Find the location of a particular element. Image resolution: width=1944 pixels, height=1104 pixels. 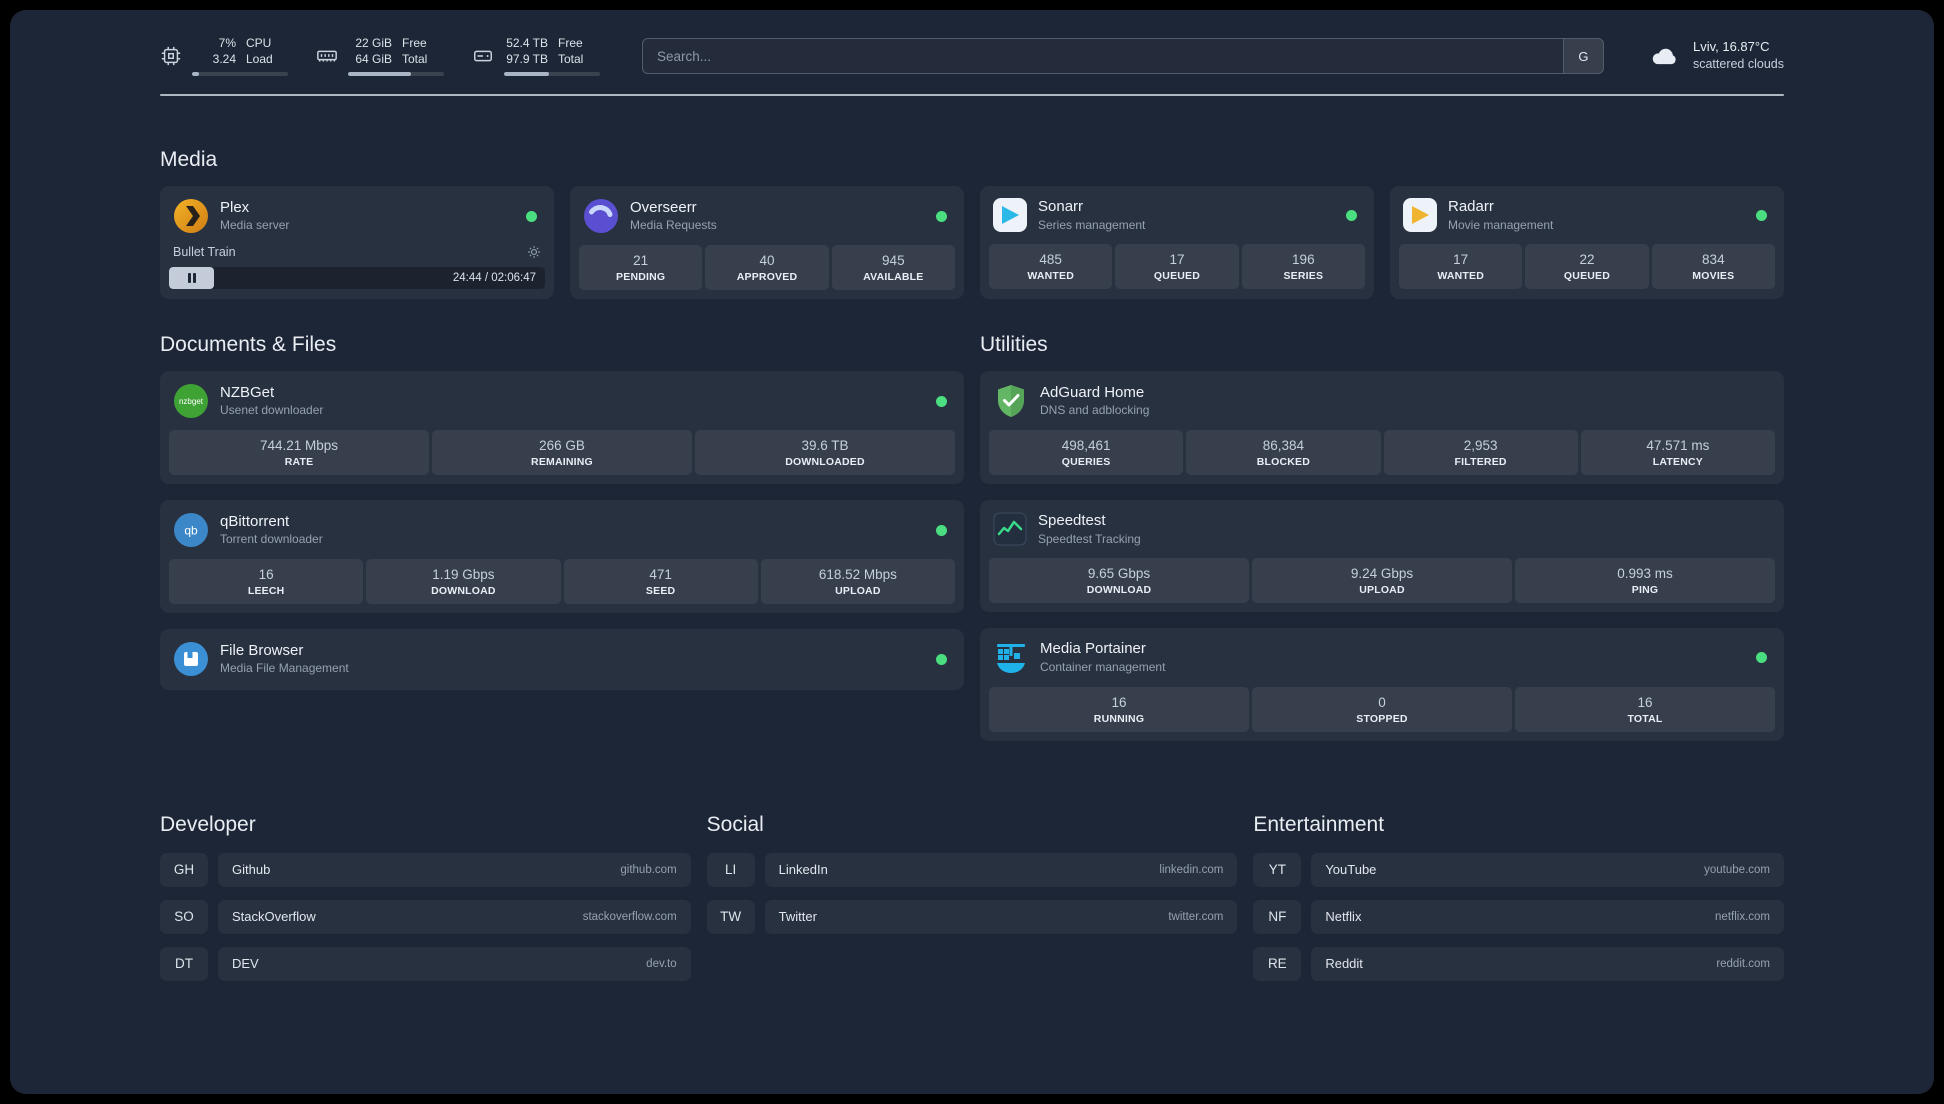

search-input is located at coordinates (1103, 56).